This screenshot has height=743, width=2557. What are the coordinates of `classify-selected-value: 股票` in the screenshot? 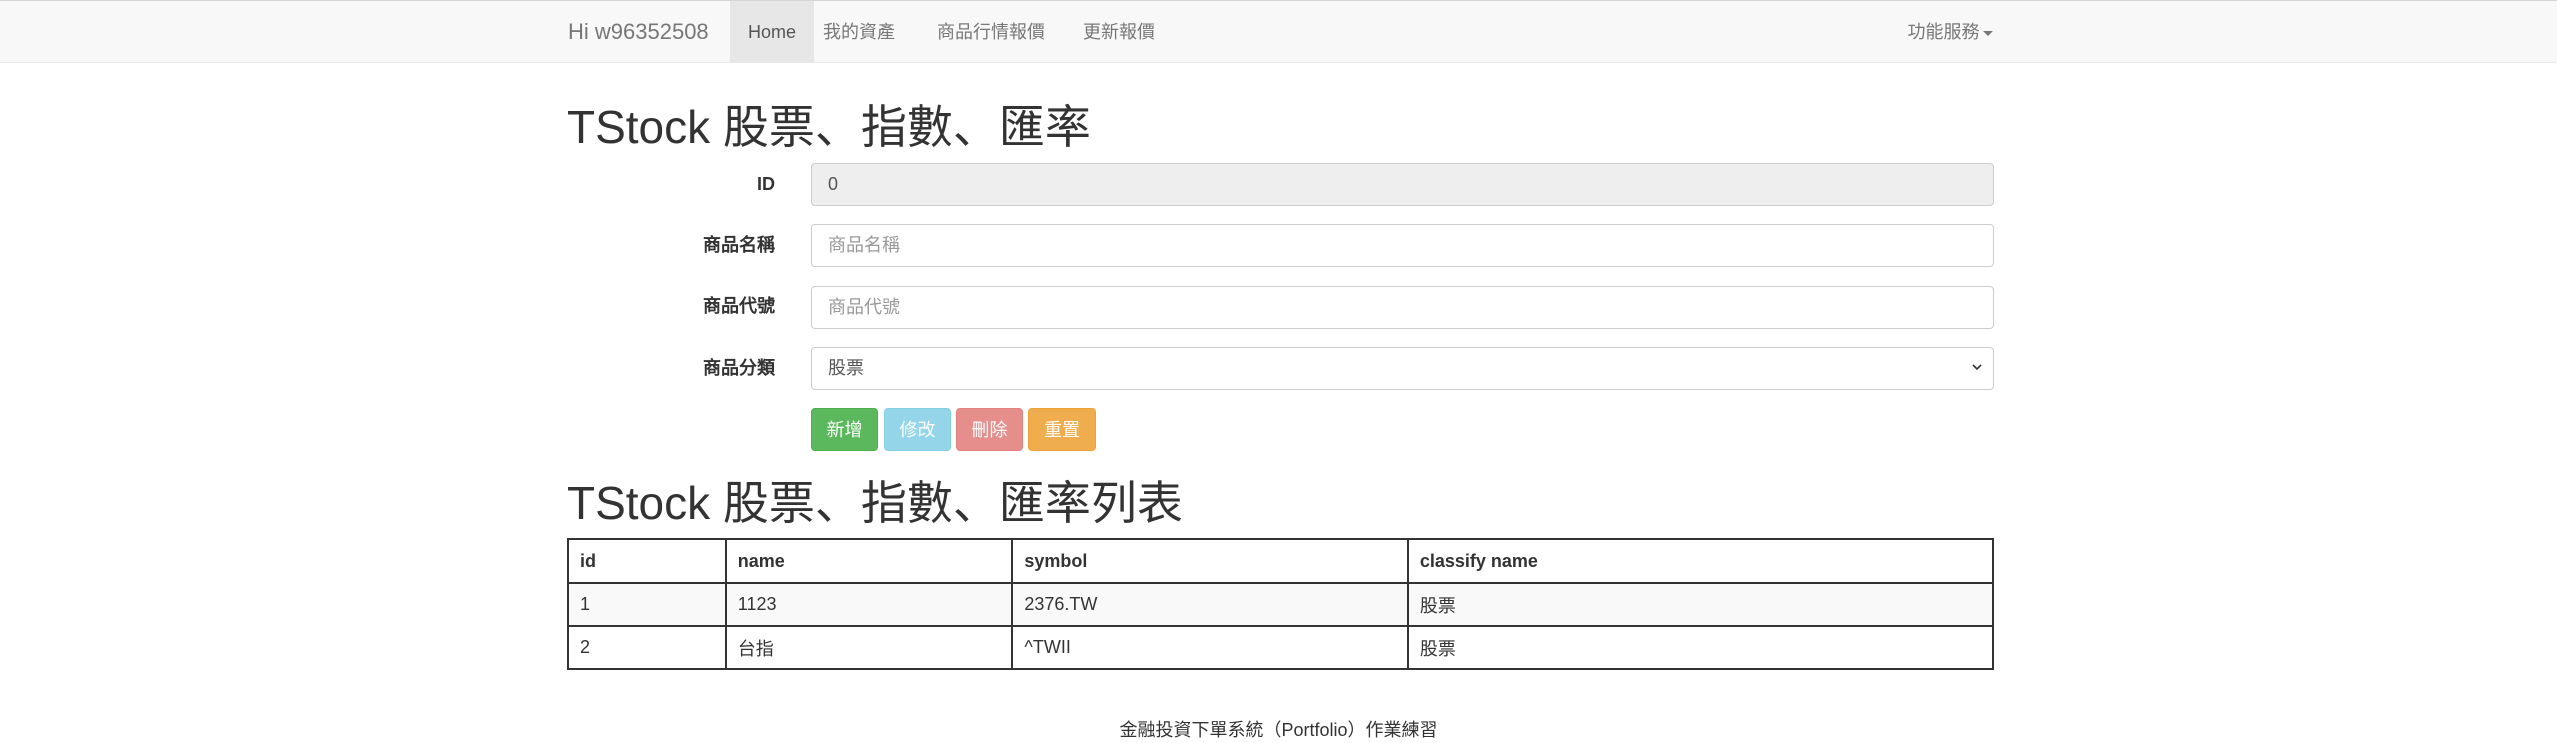 It's located at (1402, 368).